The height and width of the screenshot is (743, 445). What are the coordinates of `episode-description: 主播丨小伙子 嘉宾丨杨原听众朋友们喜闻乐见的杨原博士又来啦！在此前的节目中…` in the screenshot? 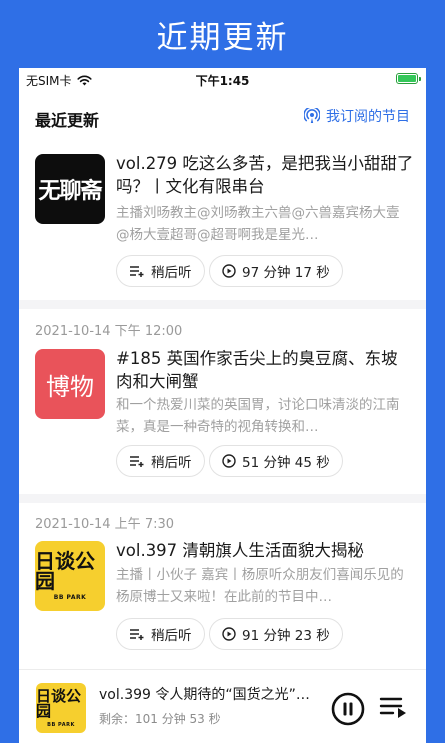 It's located at (260, 586).